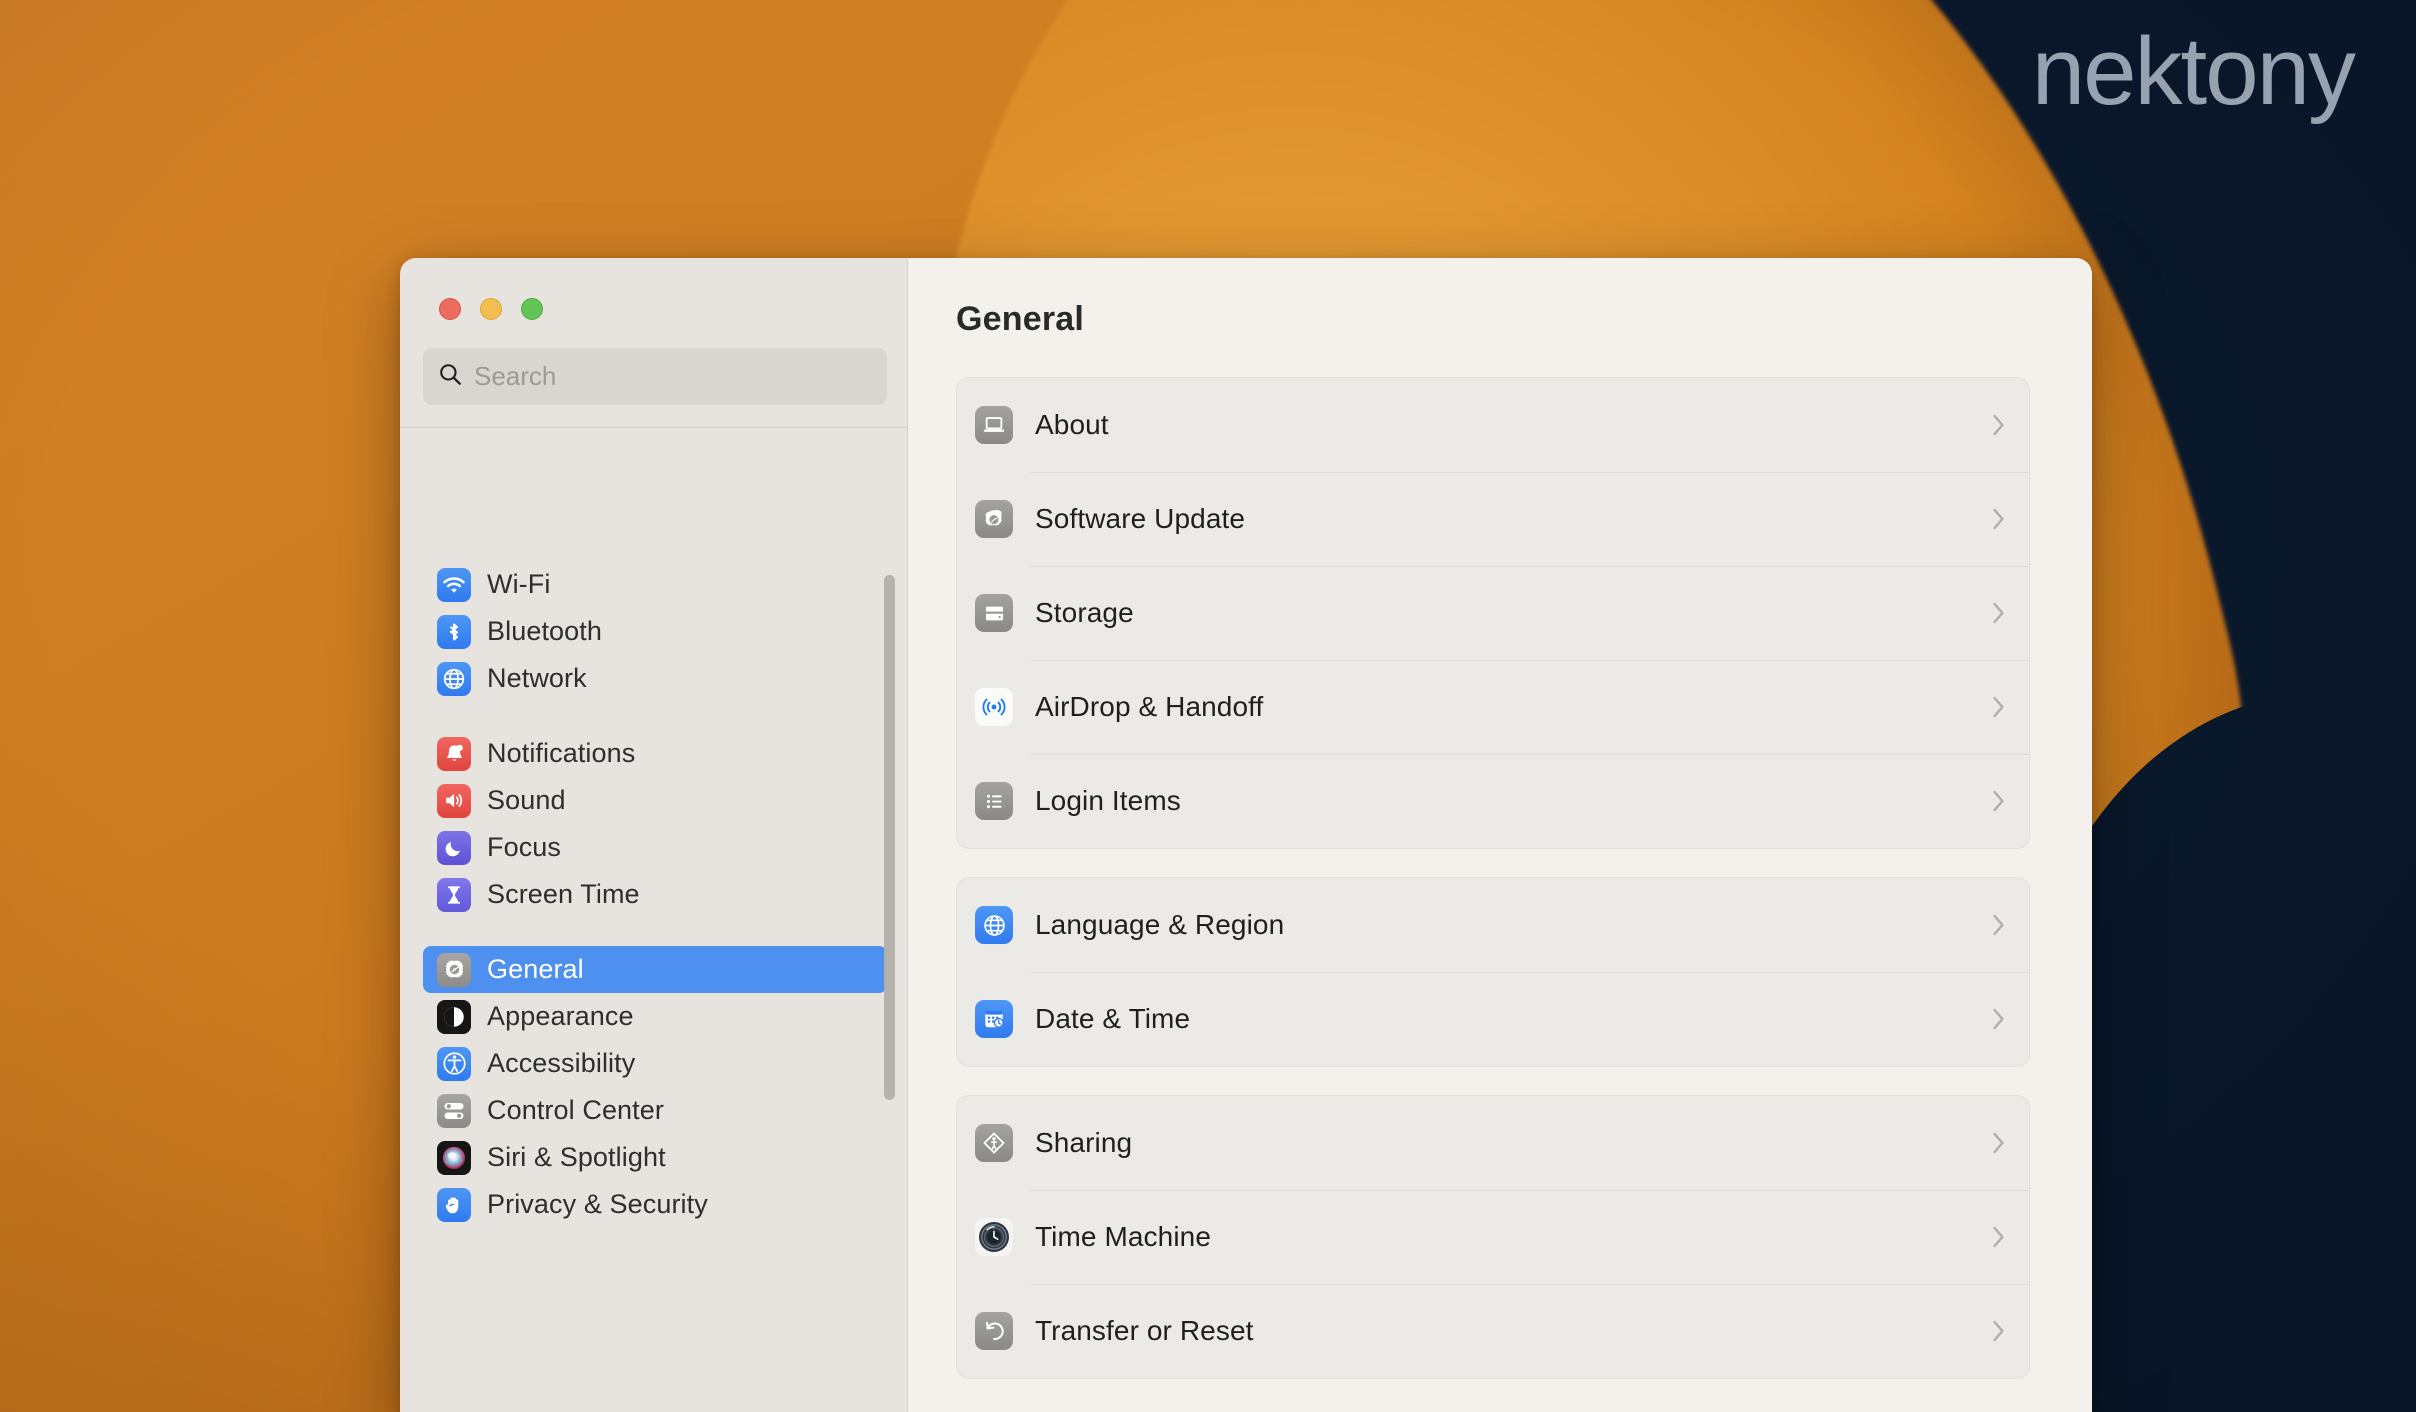 This screenshot has height=1412, width=2416. Describe the element at coordinates (994, 425) in the screenshot. I see `about-laptop-icon` at that location.